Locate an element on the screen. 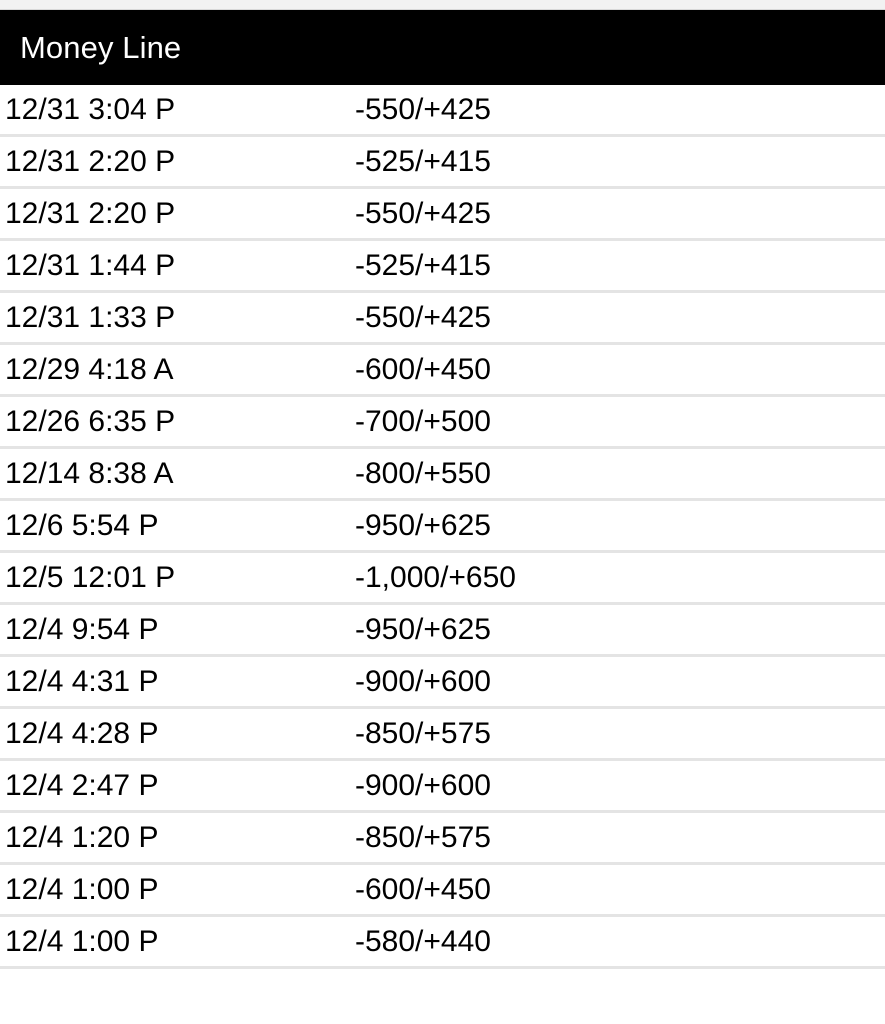  cell-datetime: 12/29 4:18 A is located at coordinates (89, 369).